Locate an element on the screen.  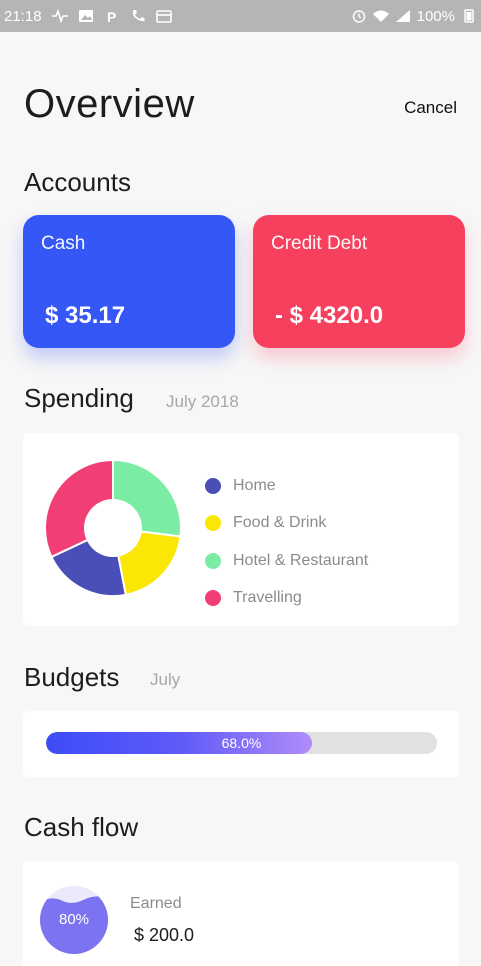
svg-text: P is located at coordinates (111, 16).